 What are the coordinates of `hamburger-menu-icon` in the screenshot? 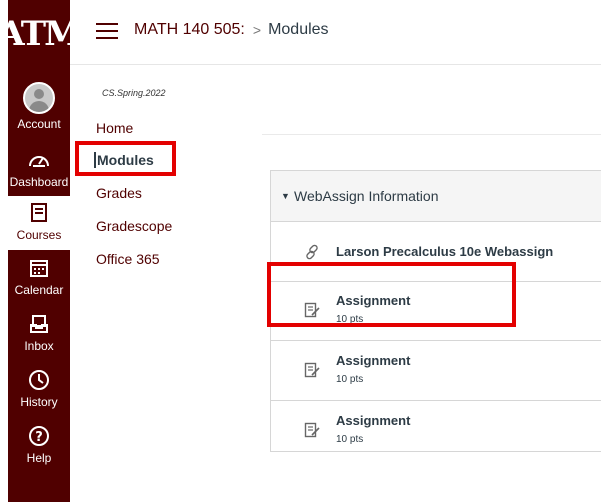 It's located at (107, 32).